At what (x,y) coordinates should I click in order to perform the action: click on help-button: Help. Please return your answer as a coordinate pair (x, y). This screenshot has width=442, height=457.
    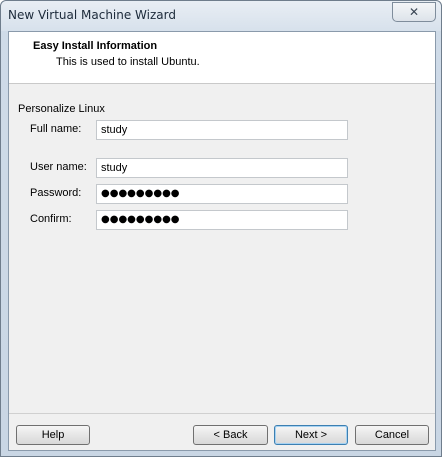
    Looking at the image, I should click on (53, 435).